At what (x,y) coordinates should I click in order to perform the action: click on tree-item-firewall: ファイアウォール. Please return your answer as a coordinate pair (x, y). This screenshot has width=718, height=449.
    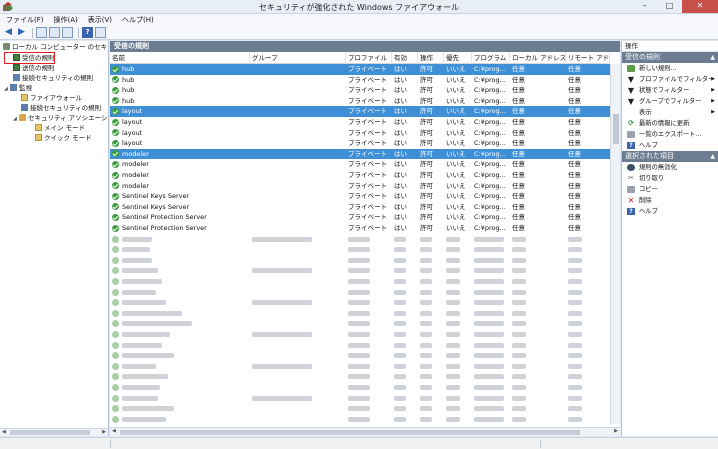
    Looking at the image, I should click on (51, 98).